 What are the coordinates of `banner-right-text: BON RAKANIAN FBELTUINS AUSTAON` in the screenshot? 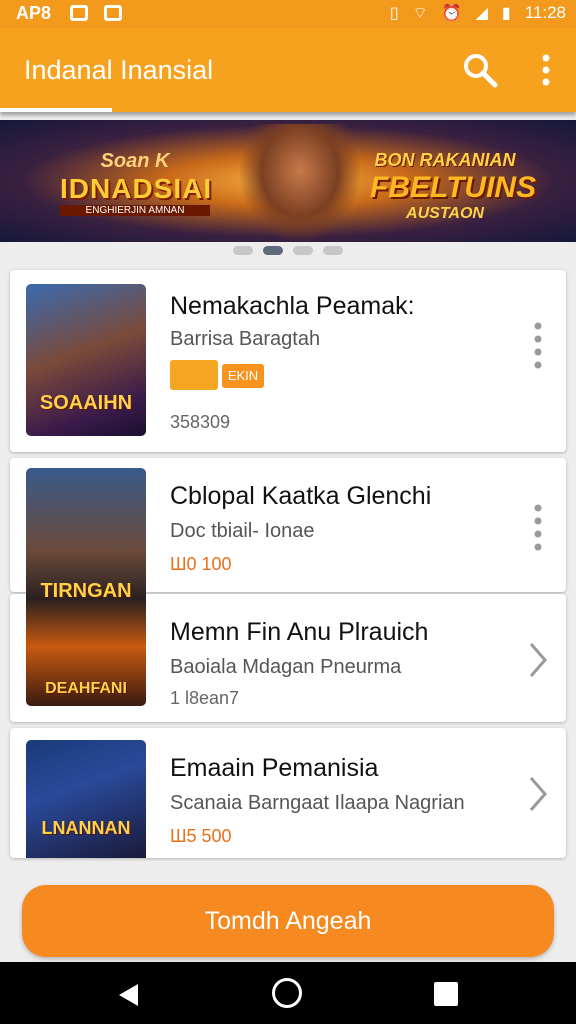 It's located at (453, 186).